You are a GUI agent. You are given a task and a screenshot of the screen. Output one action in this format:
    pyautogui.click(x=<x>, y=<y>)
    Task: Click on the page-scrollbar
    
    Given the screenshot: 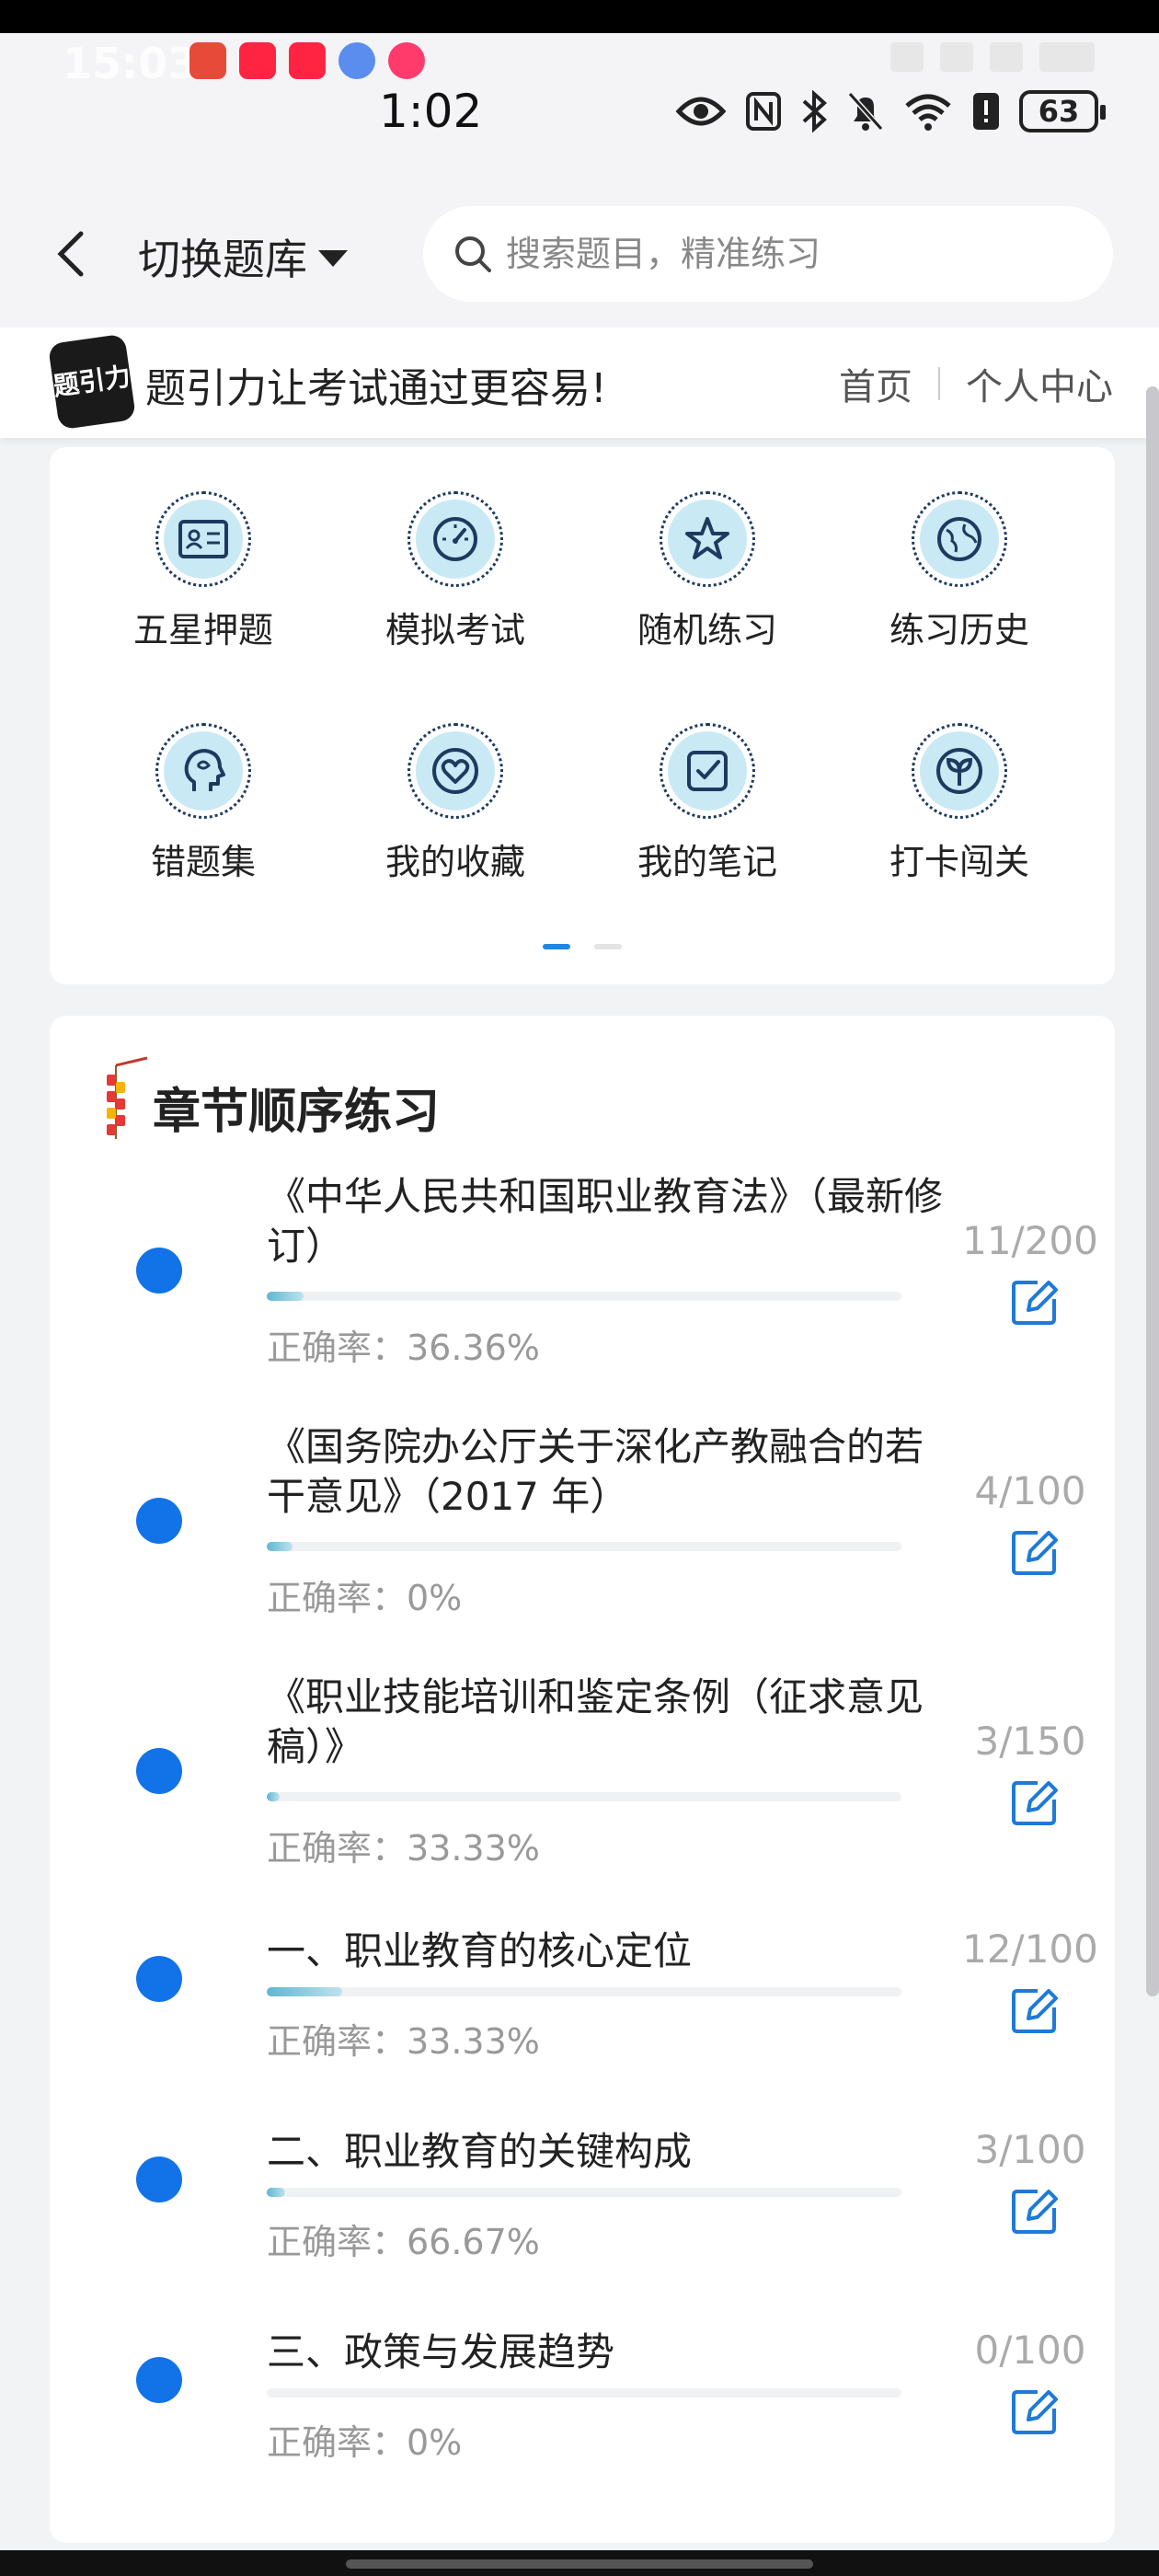 What is the action you would take?
    pyautogui.click(x=1152, y=1191)
    